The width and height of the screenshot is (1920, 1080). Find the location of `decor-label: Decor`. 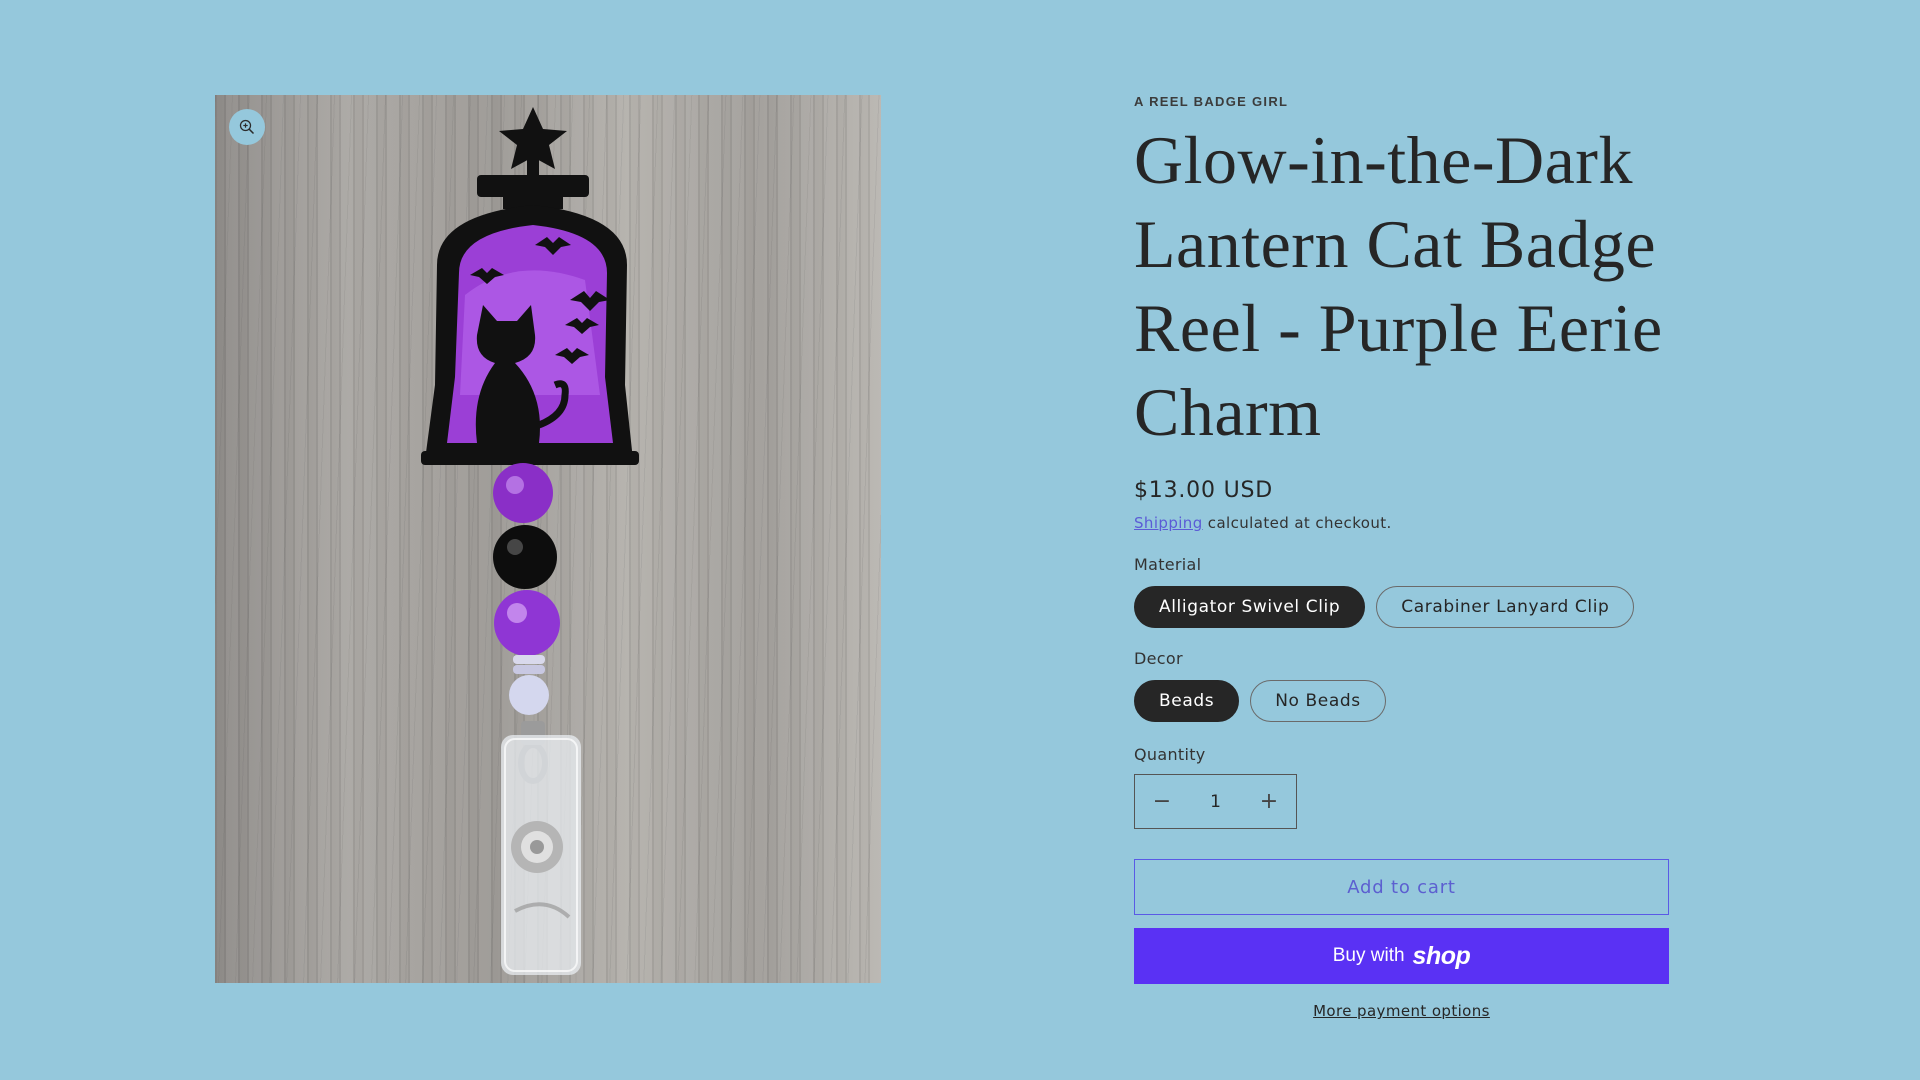

decor-label: Decor is located at coordinates (1158, 658).